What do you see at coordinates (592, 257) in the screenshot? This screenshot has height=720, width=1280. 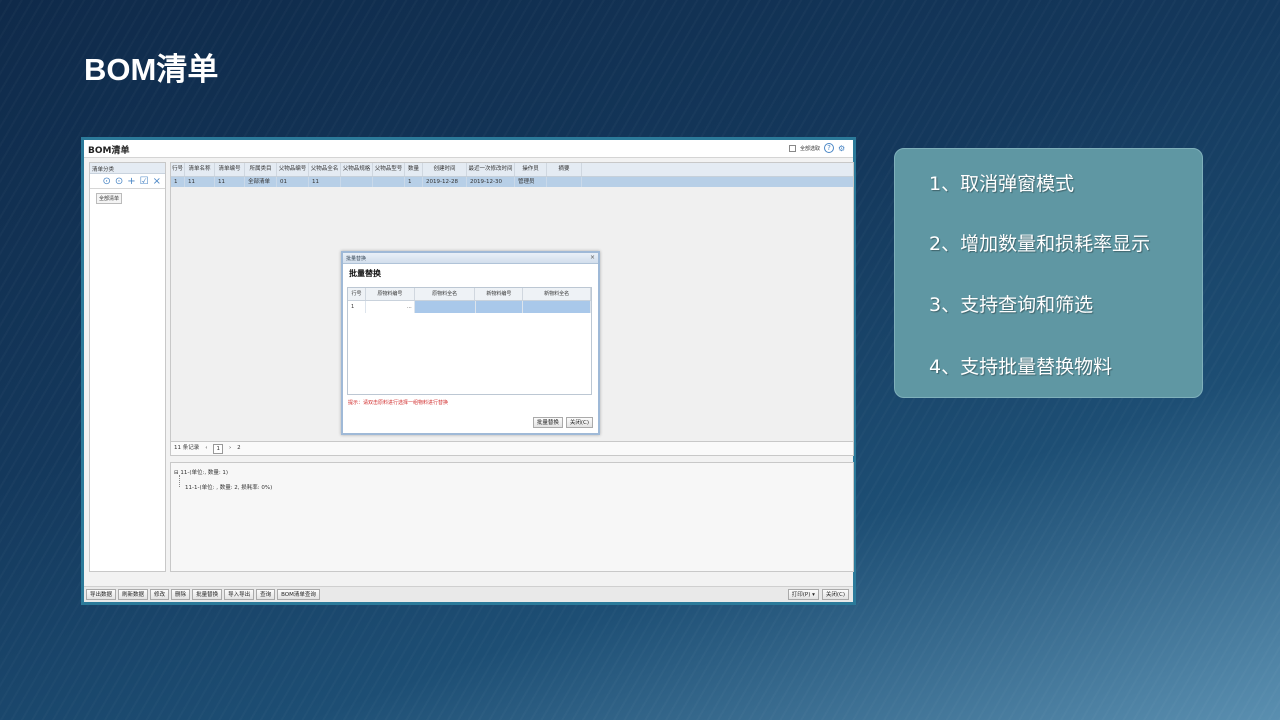 I see `close-icon: ×` at bounding box center [592, 257].